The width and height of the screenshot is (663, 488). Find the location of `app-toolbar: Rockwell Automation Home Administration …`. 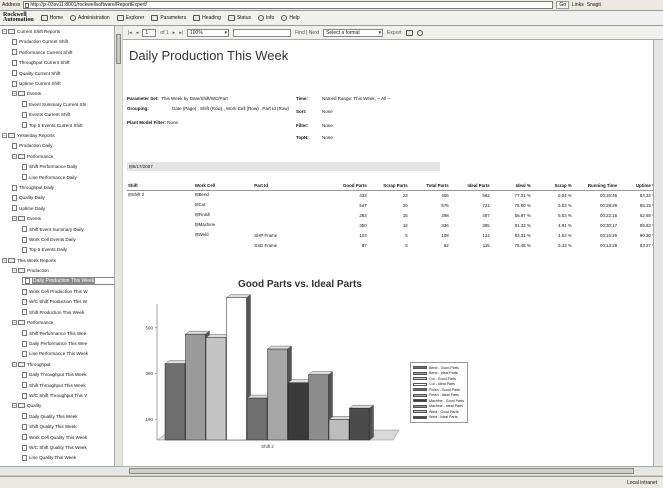

app-toolbar: Rockwell Automation Home Administration … is located at coordinates (331, 18).